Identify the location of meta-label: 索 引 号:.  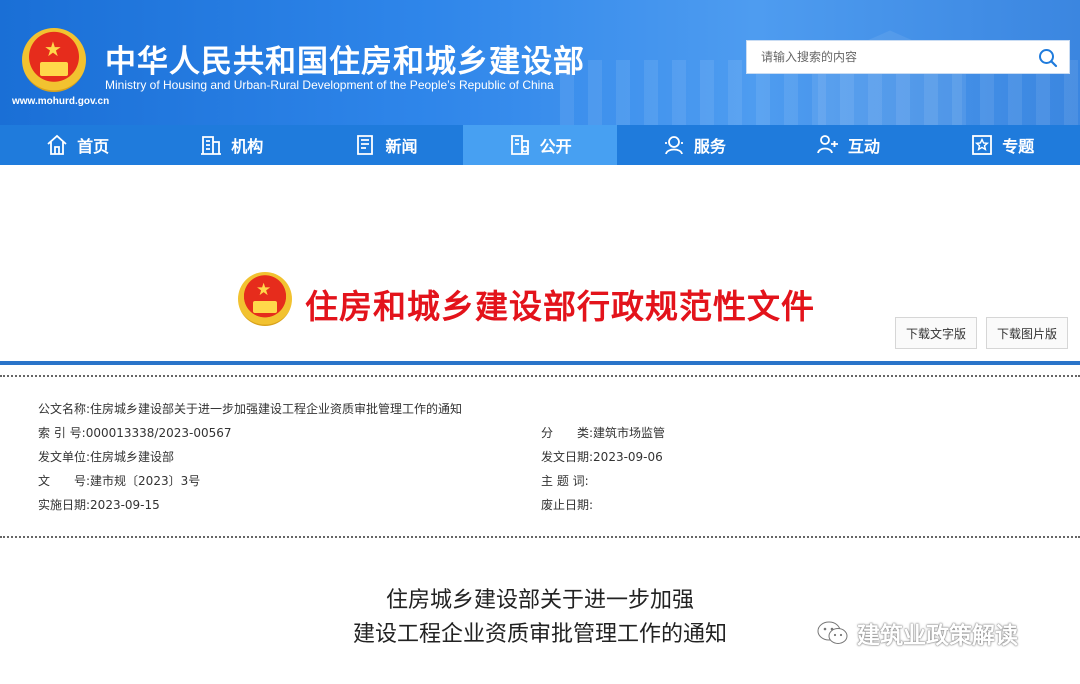
(62, 433).